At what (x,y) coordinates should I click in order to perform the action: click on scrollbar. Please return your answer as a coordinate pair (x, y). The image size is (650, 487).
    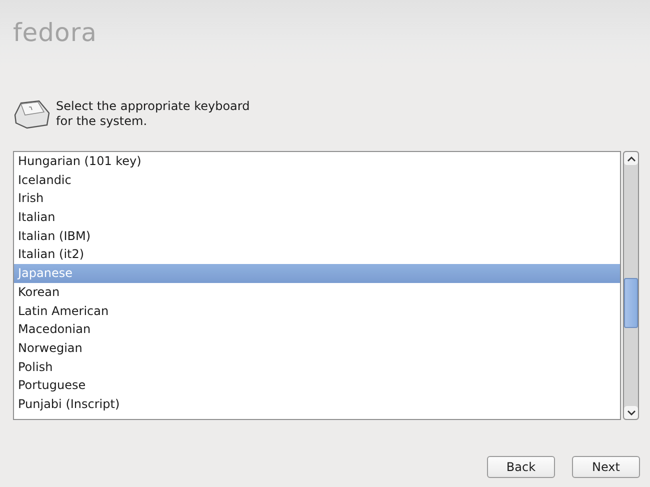
    Looking at the image, I should click on (631, 285).